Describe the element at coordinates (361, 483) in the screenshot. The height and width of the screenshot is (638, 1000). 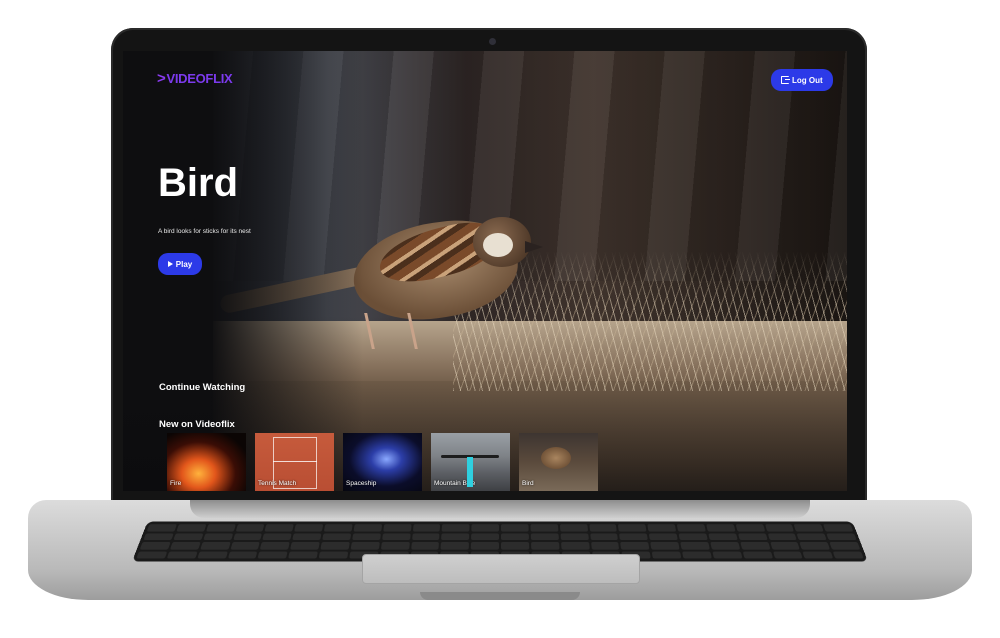
I see `video-tile-label: Spaceship` at that location.